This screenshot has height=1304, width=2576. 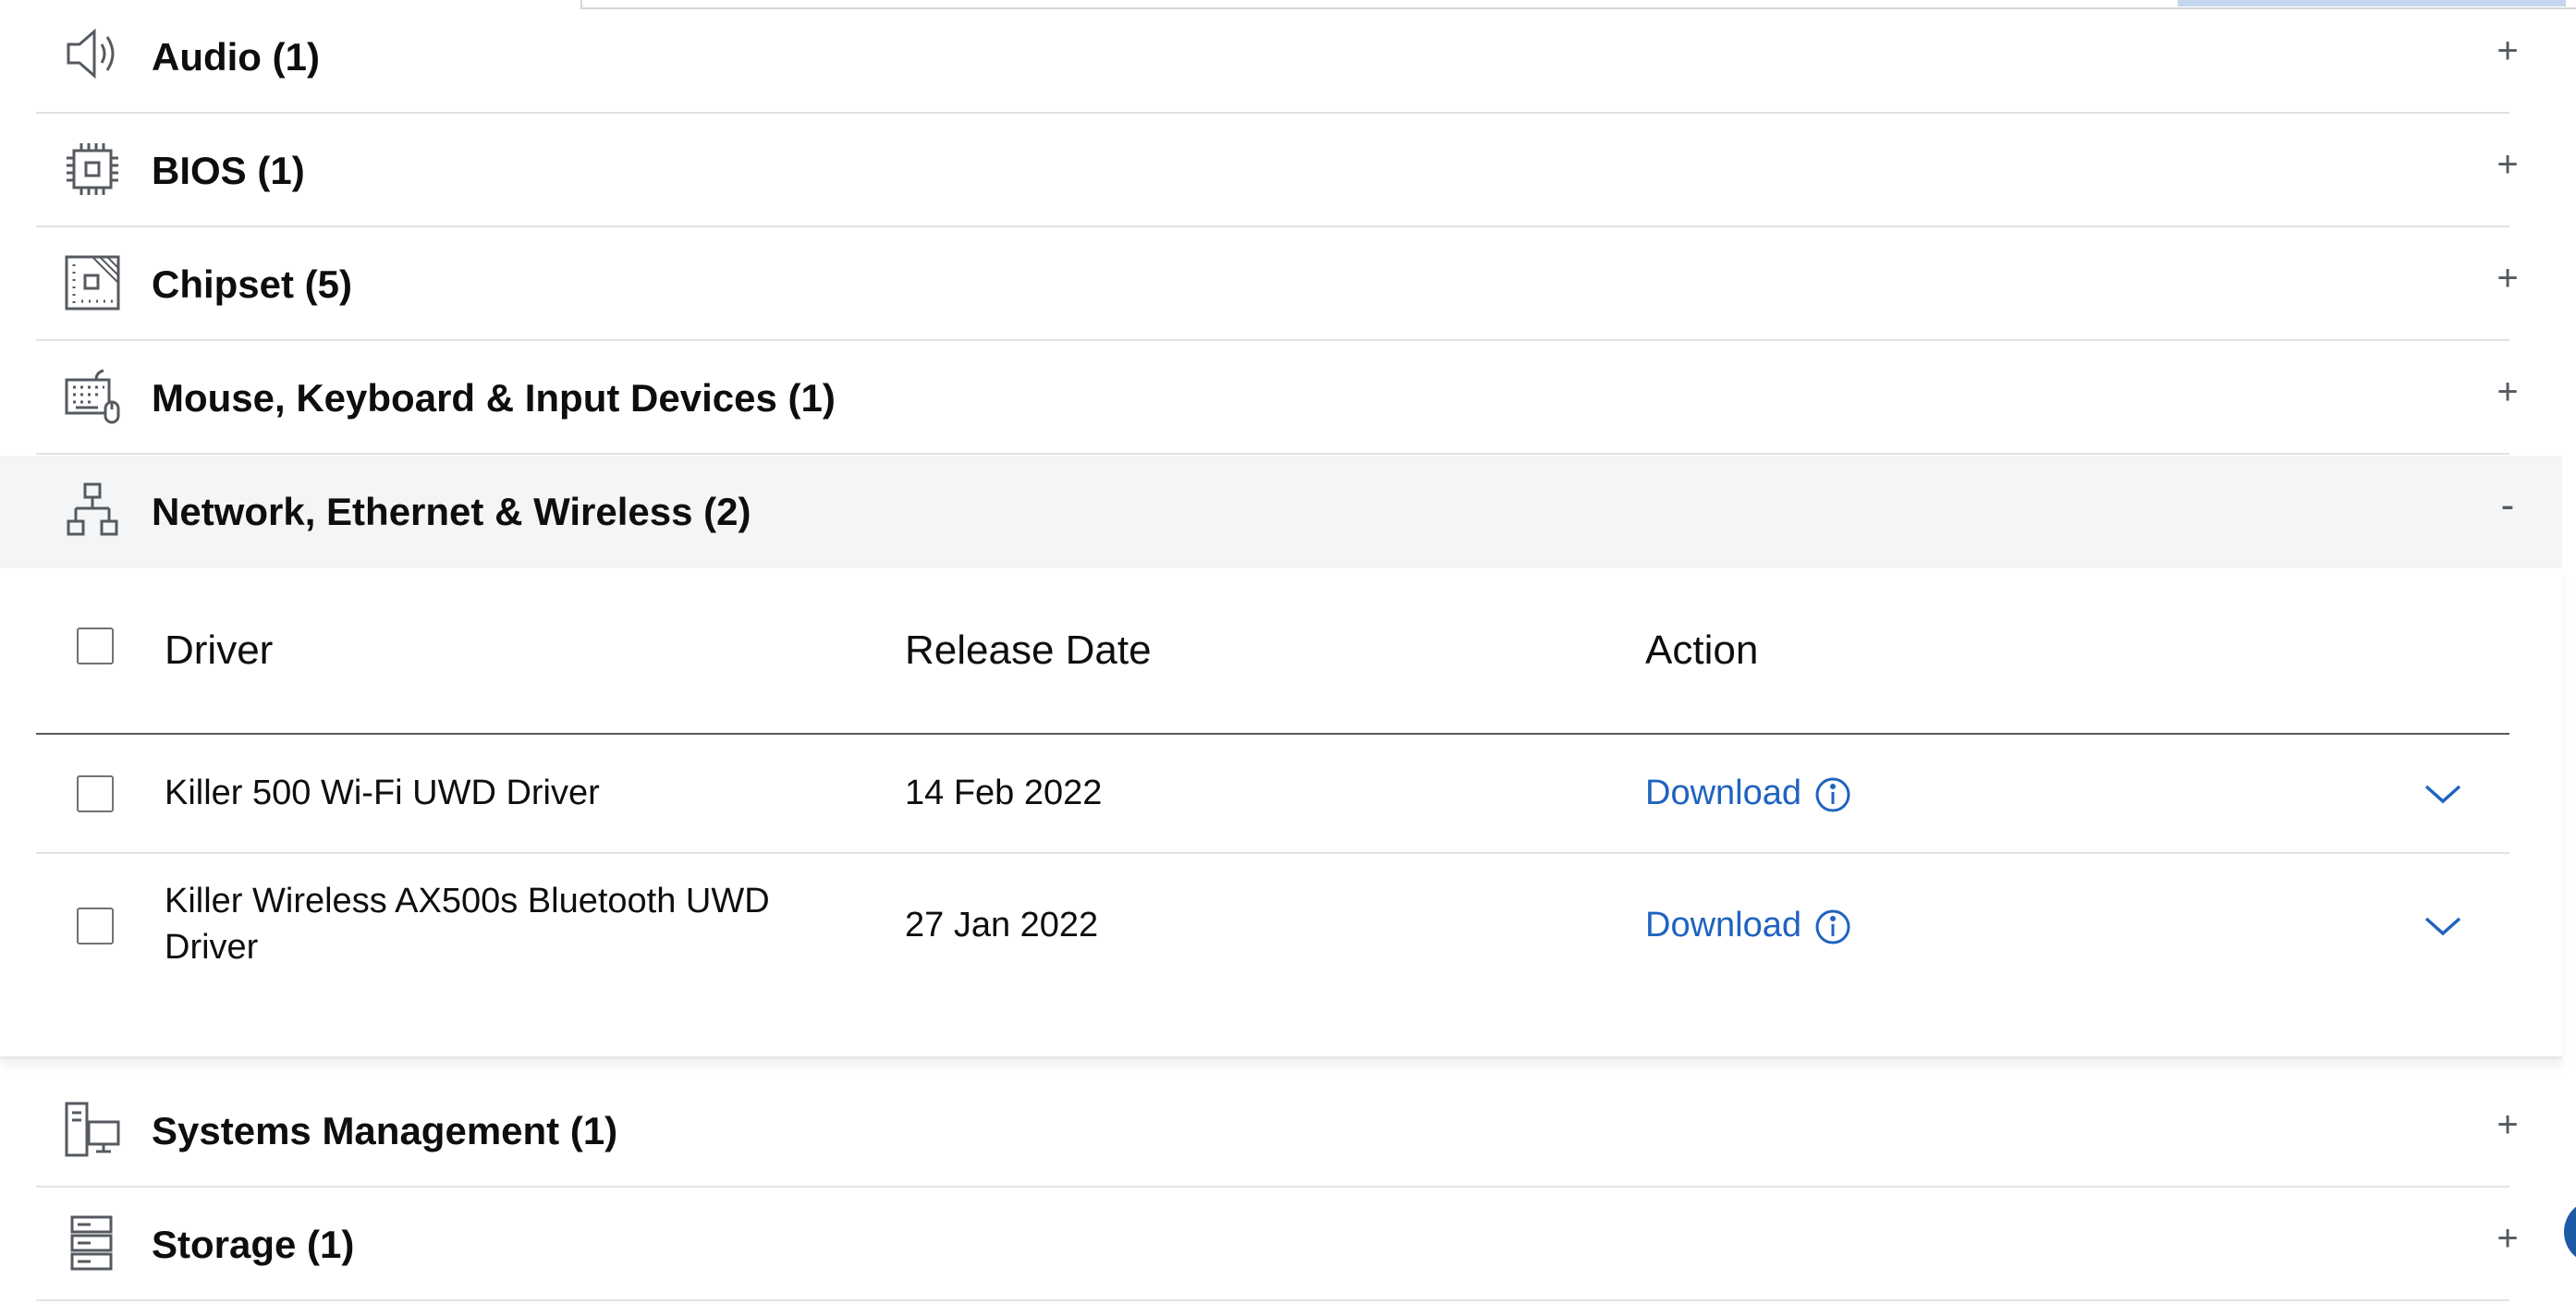 What do you see at coordinates (1028, 651) in the screenshot?
I see `header-release-date: Release Date` at bounding box center [1028, 651].